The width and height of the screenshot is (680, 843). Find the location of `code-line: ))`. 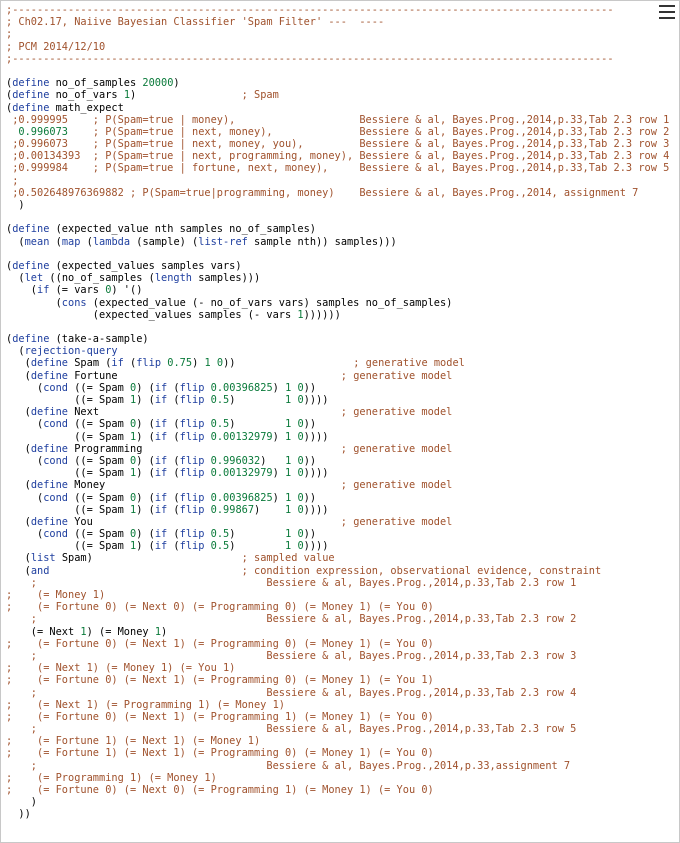

code-line: )) is located at coordinates (330, 814).